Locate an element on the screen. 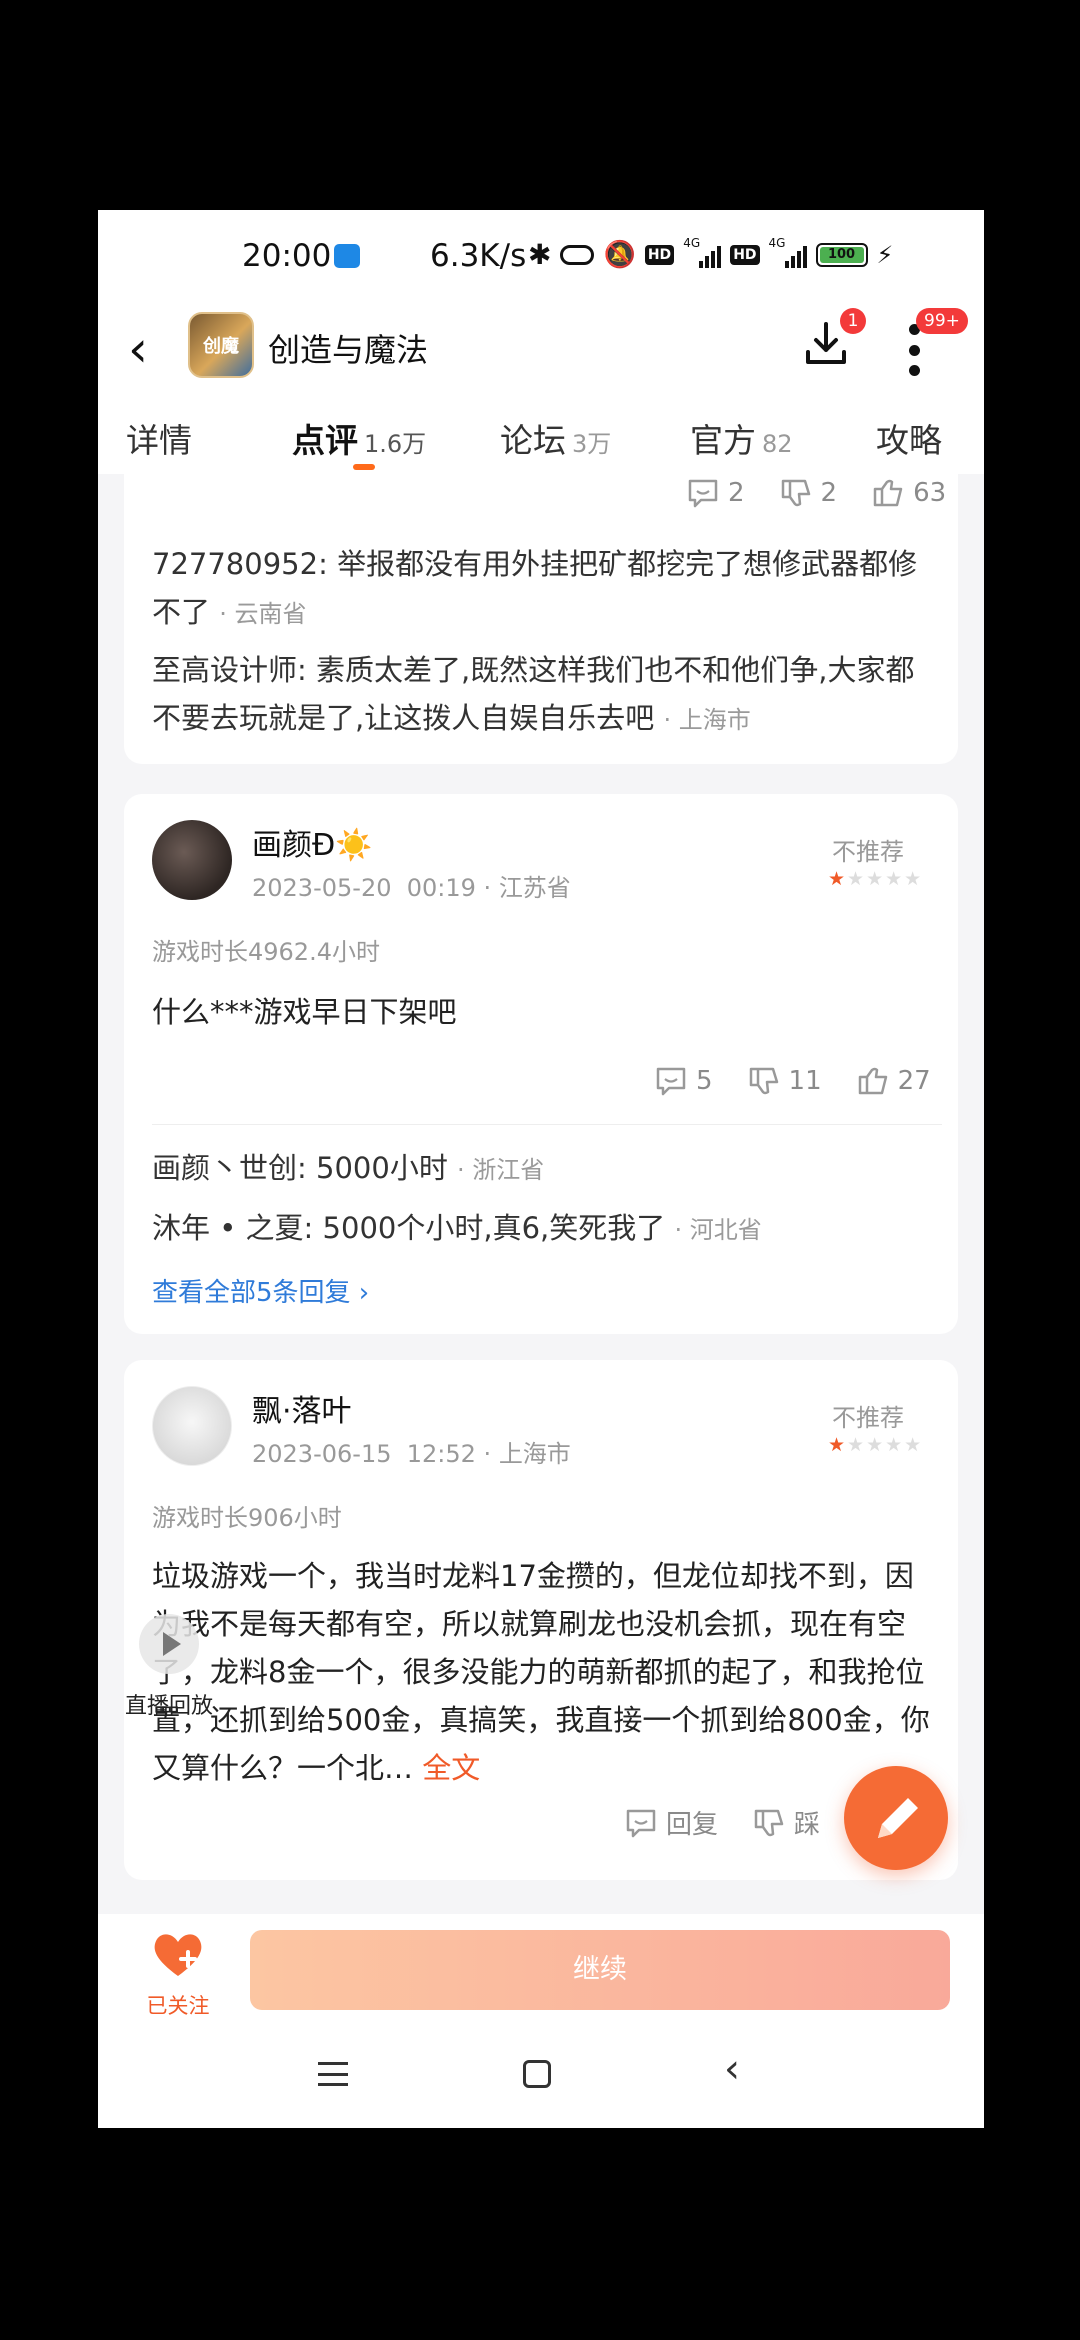 The image size is (1080, 2340). review-username: 画颜Ð☀️ is located at coordinates (312, 842).